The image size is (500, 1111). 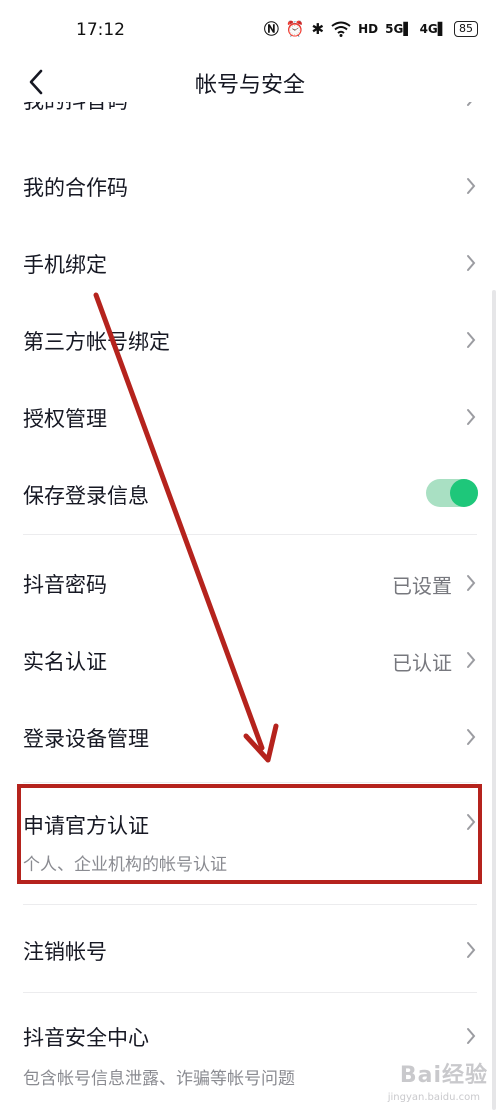 What do you see at coordinates (250, 112) in the screenshot?
I see `settings-item-my-douyin-code: 我的抖音码` at bounding box center [250, 112].